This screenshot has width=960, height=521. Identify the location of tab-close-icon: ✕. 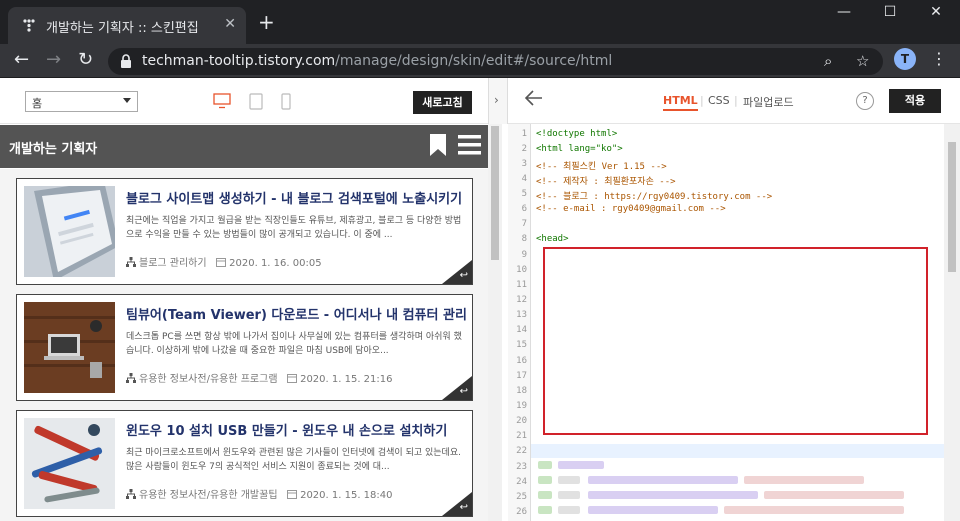
(230, 24).